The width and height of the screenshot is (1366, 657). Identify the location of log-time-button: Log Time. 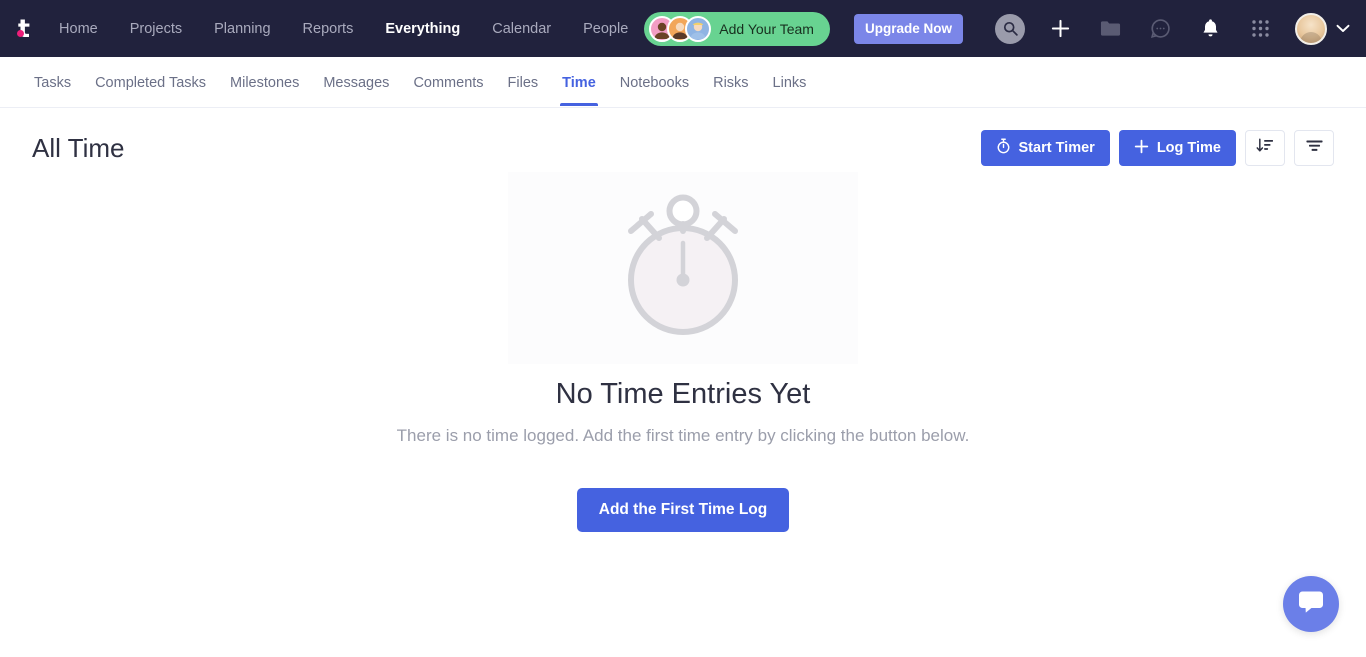
(1177, 148).